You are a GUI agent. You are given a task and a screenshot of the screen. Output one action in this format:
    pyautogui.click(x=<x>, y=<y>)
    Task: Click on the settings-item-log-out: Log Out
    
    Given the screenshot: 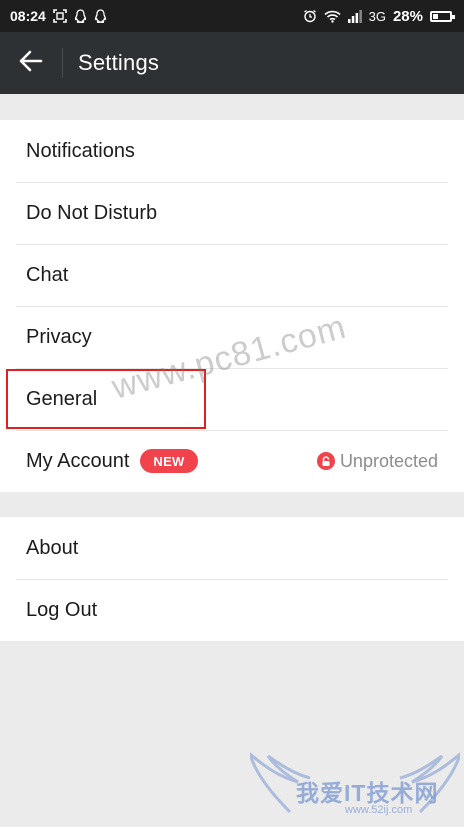 What is the action you would take?
    pyautogui.click(x=232, y=610)
    